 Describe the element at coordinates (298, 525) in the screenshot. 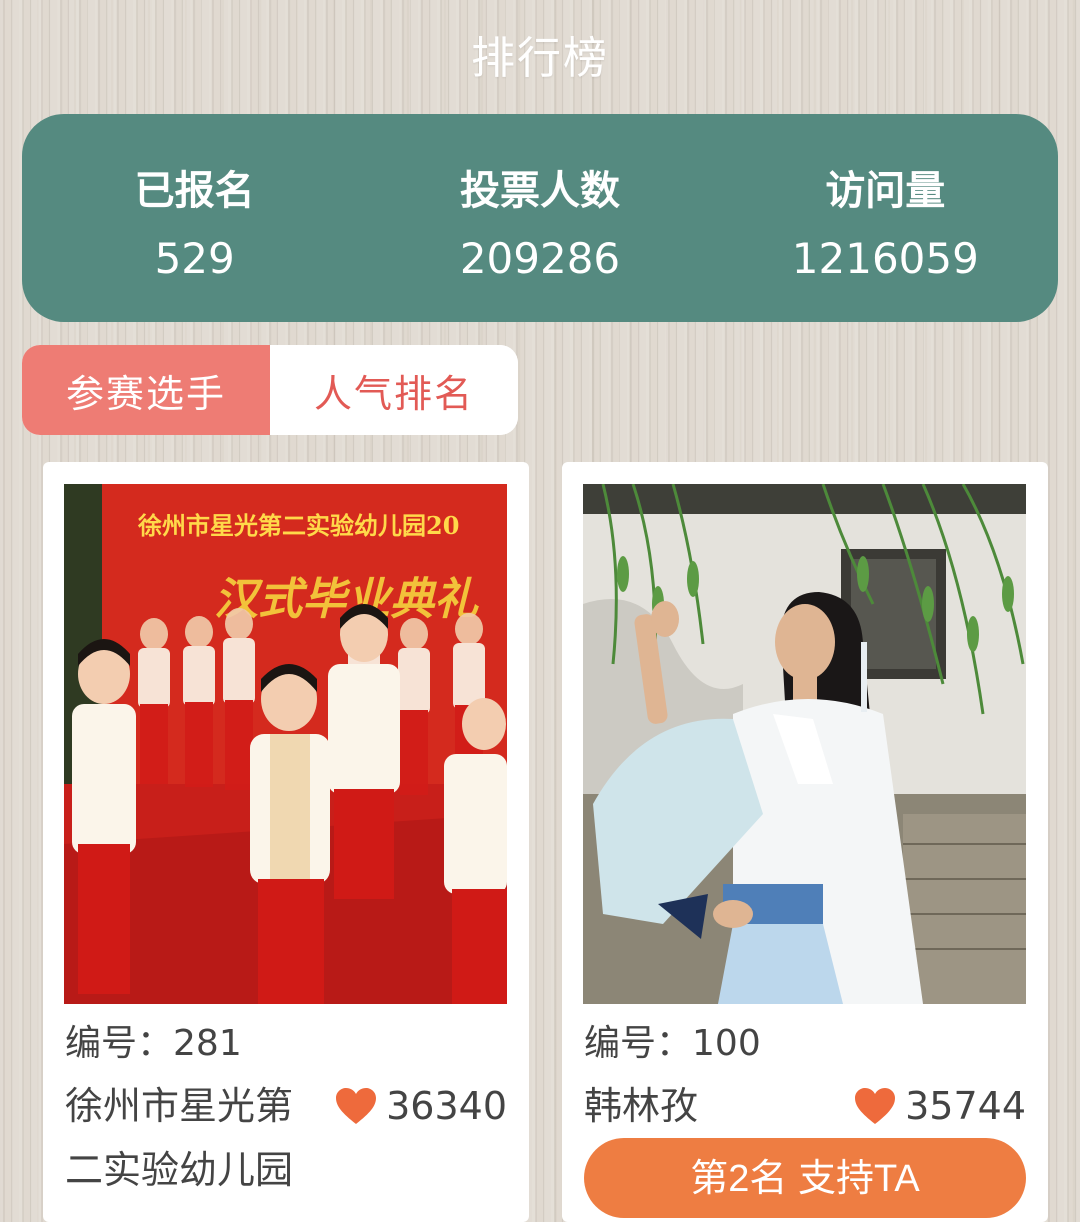

I see `photo-banner-text: 徐州市星光第二实验幼儿园20` at that location.